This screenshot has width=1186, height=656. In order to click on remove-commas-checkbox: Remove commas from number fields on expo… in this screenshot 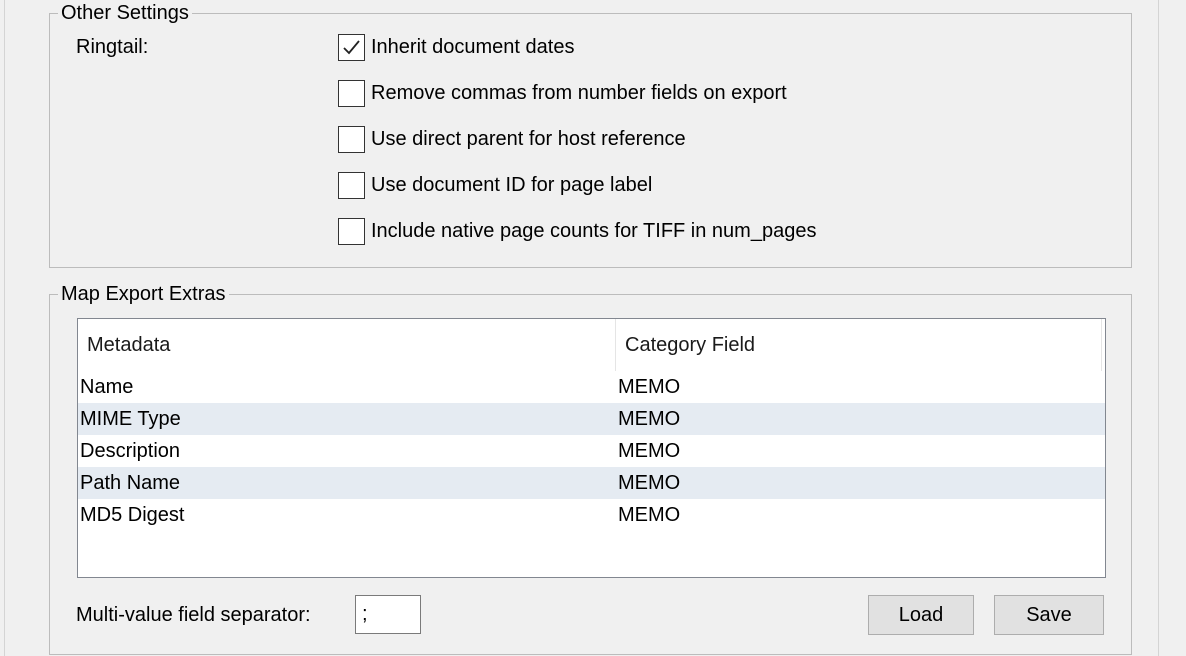, I will do `click(562, 93)`.